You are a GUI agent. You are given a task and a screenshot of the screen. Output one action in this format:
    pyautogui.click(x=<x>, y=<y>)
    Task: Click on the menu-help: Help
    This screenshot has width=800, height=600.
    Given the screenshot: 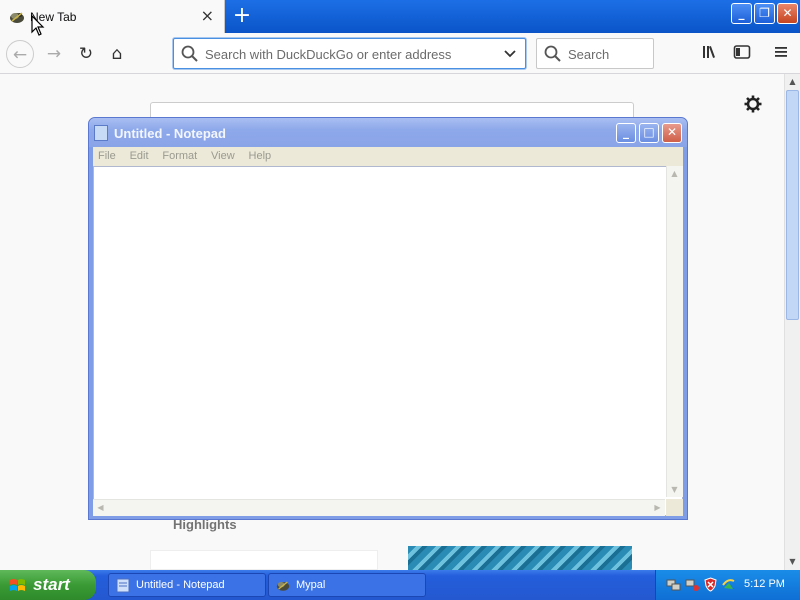 What is the action you would take?
    pyautogui.click(x=260, y=156)
    